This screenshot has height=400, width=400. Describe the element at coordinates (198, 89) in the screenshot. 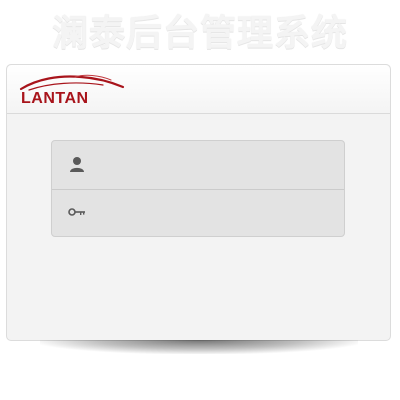

I see `panel-header: LANTAN` at that location.